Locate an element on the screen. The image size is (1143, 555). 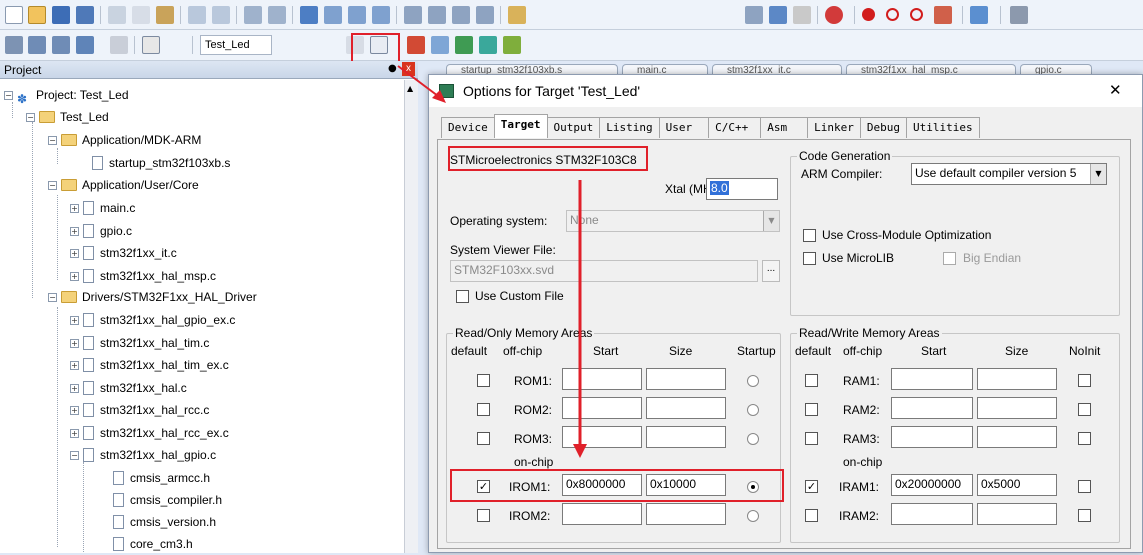
arrow-head-to-irom is located at coordinates (580, 451).